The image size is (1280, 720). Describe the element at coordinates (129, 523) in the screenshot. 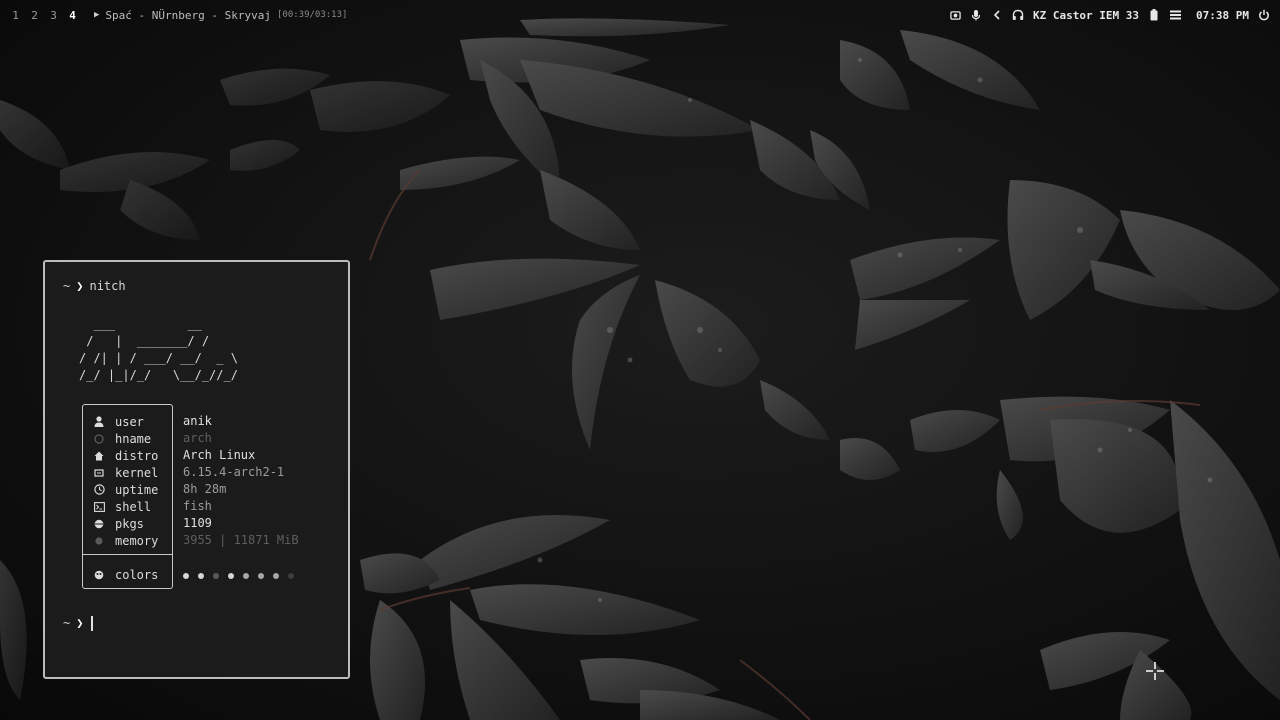

I see `info-label: pkgs` at that location.